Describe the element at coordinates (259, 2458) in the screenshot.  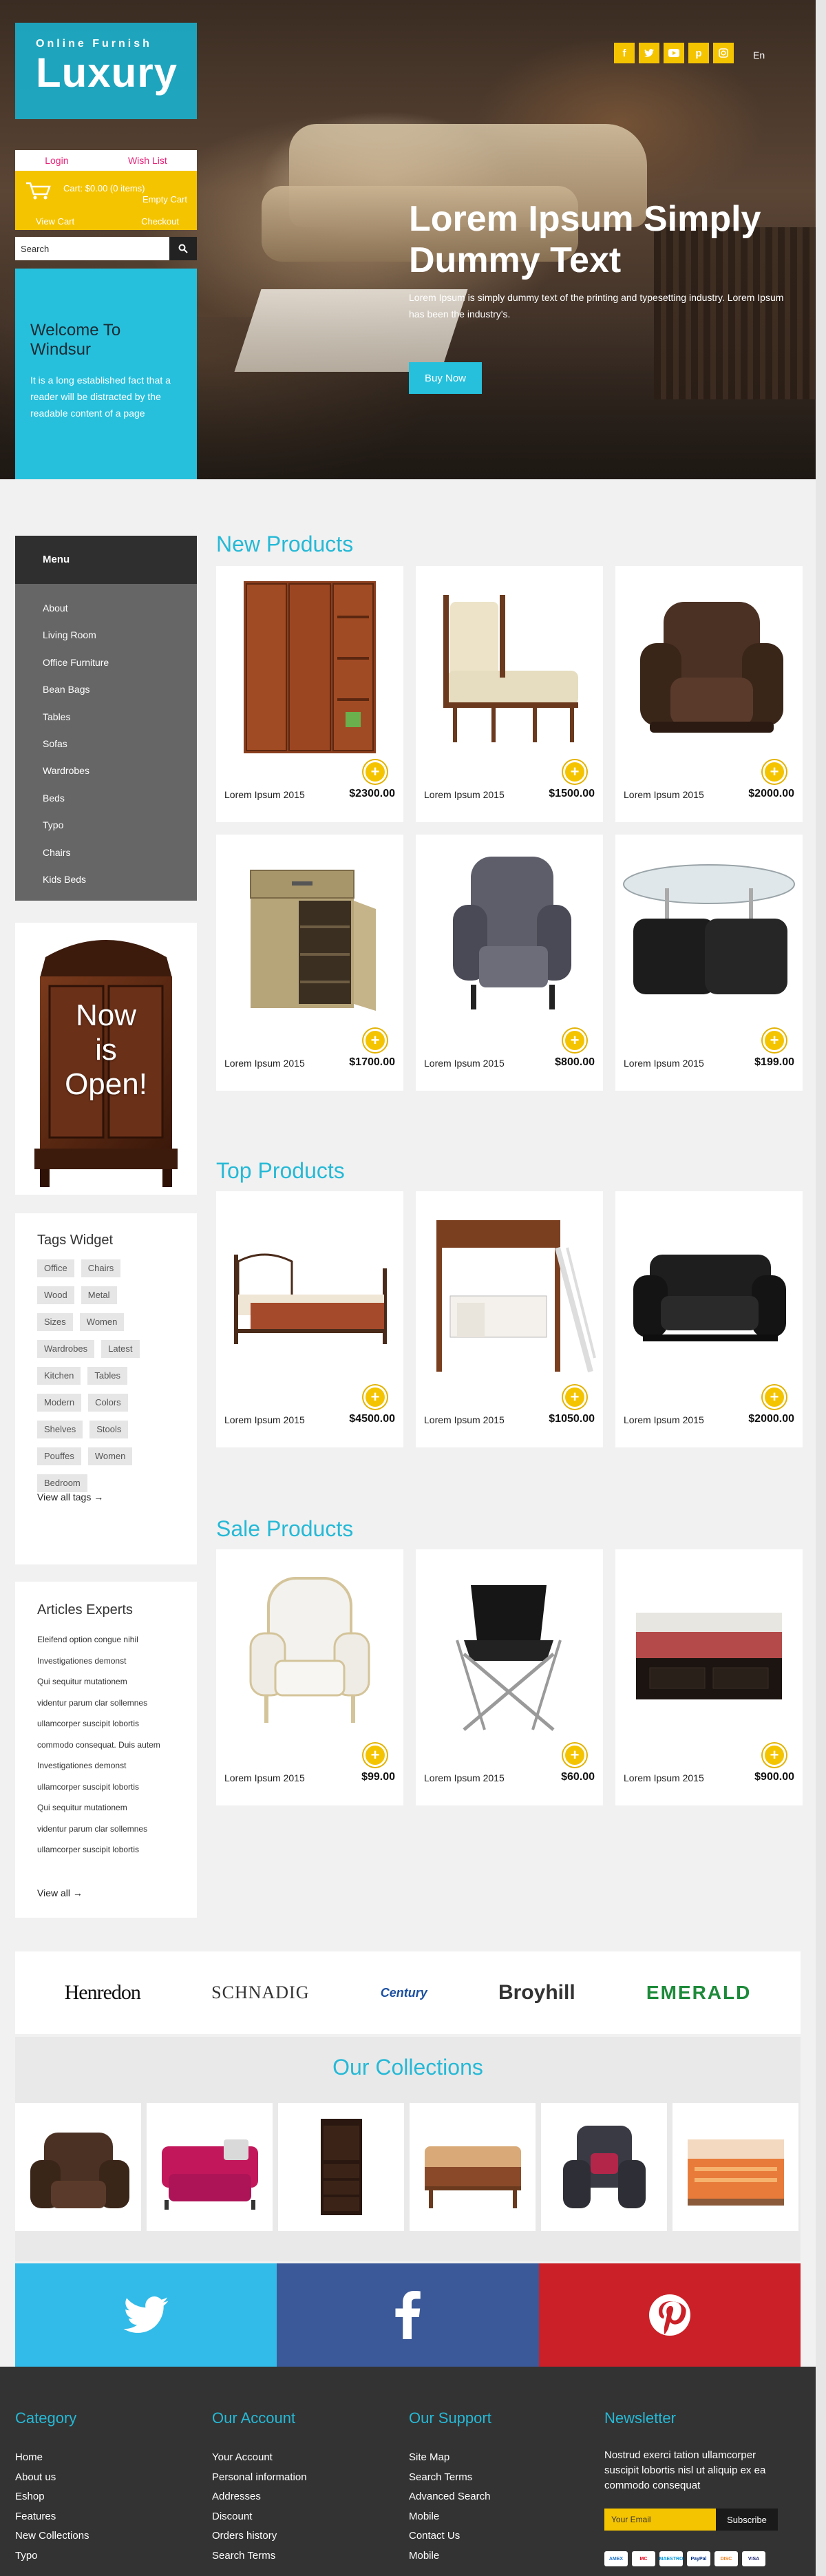
I see `footer-link: Your Account` at that location.